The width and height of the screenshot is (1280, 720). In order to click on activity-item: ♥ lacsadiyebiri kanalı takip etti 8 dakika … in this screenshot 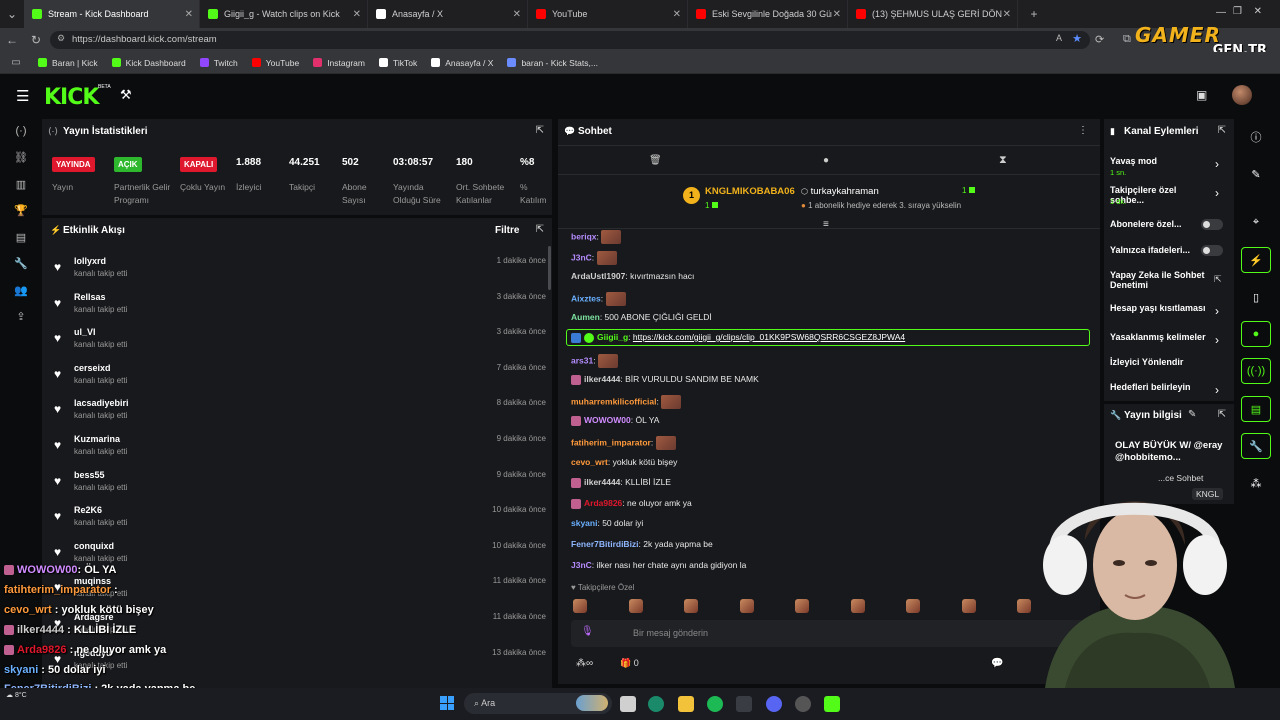, I will do `click(299, 416)`.